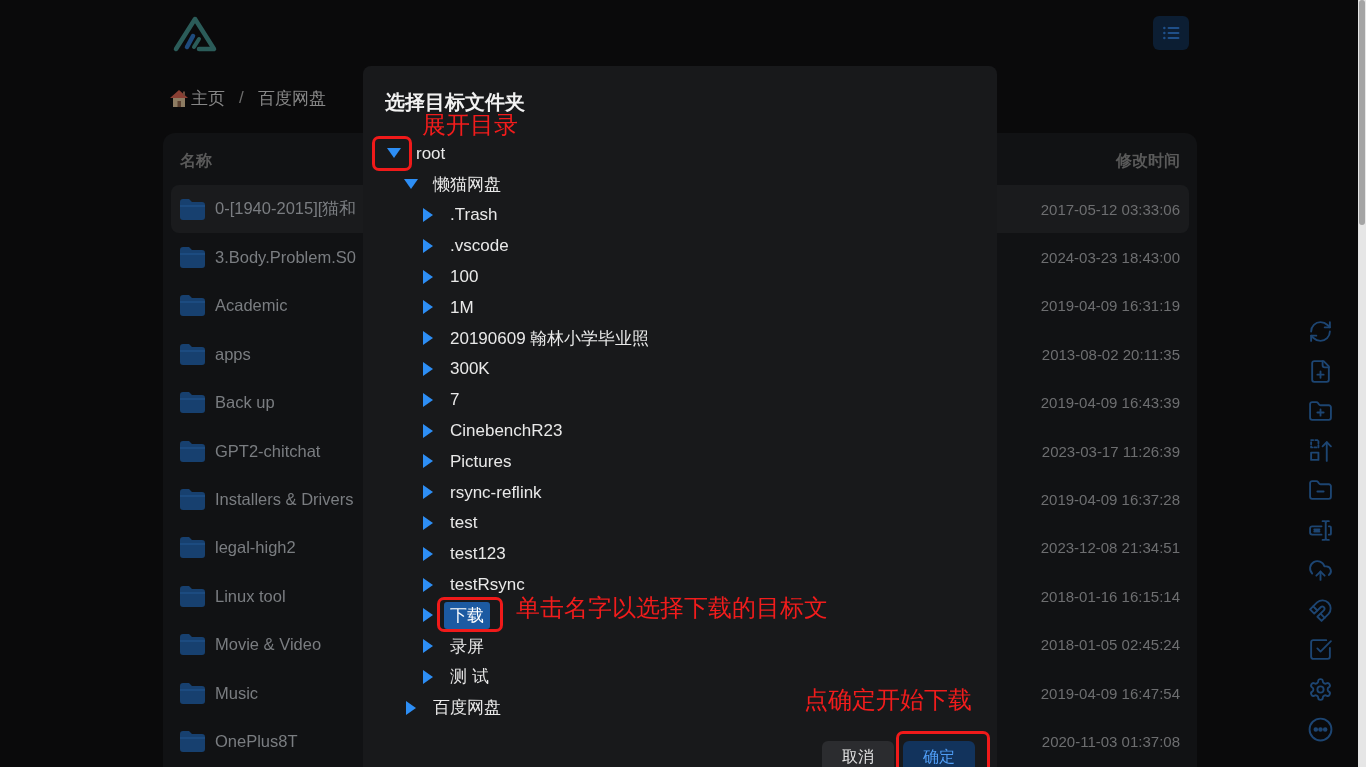  Describe the element at coordinates (250, 596) in the screenshot. I see `file-name: Linux tool` at that location.